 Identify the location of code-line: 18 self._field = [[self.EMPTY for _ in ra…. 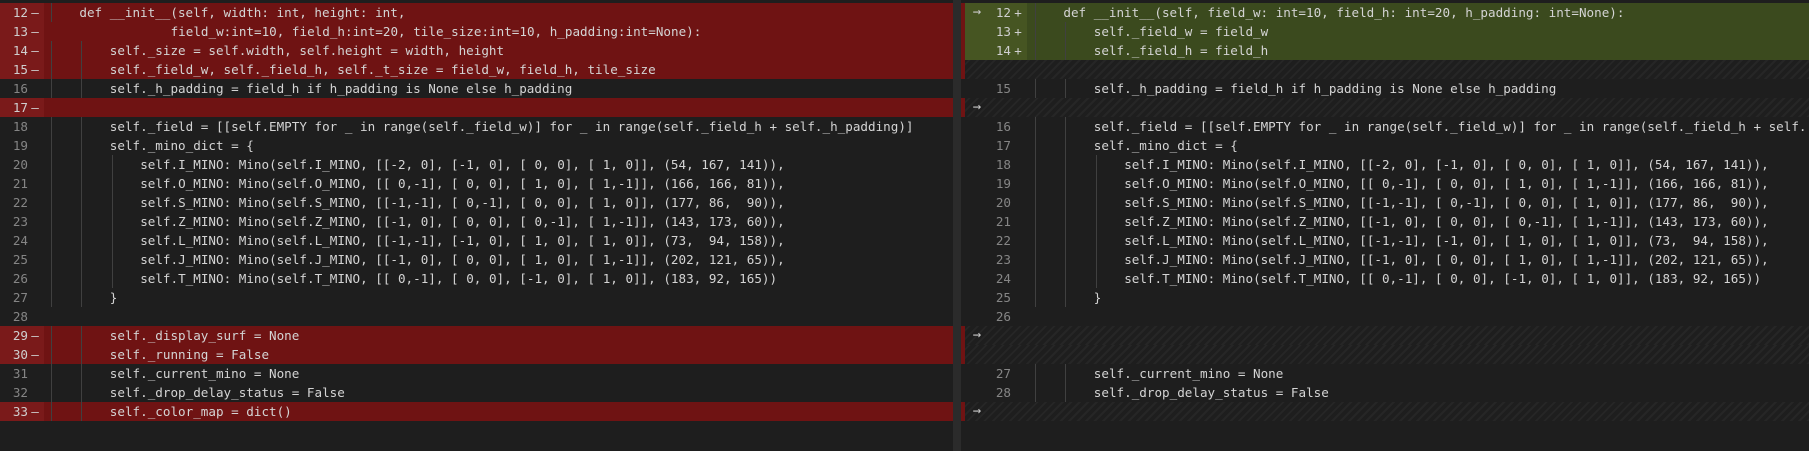
(482, 126).